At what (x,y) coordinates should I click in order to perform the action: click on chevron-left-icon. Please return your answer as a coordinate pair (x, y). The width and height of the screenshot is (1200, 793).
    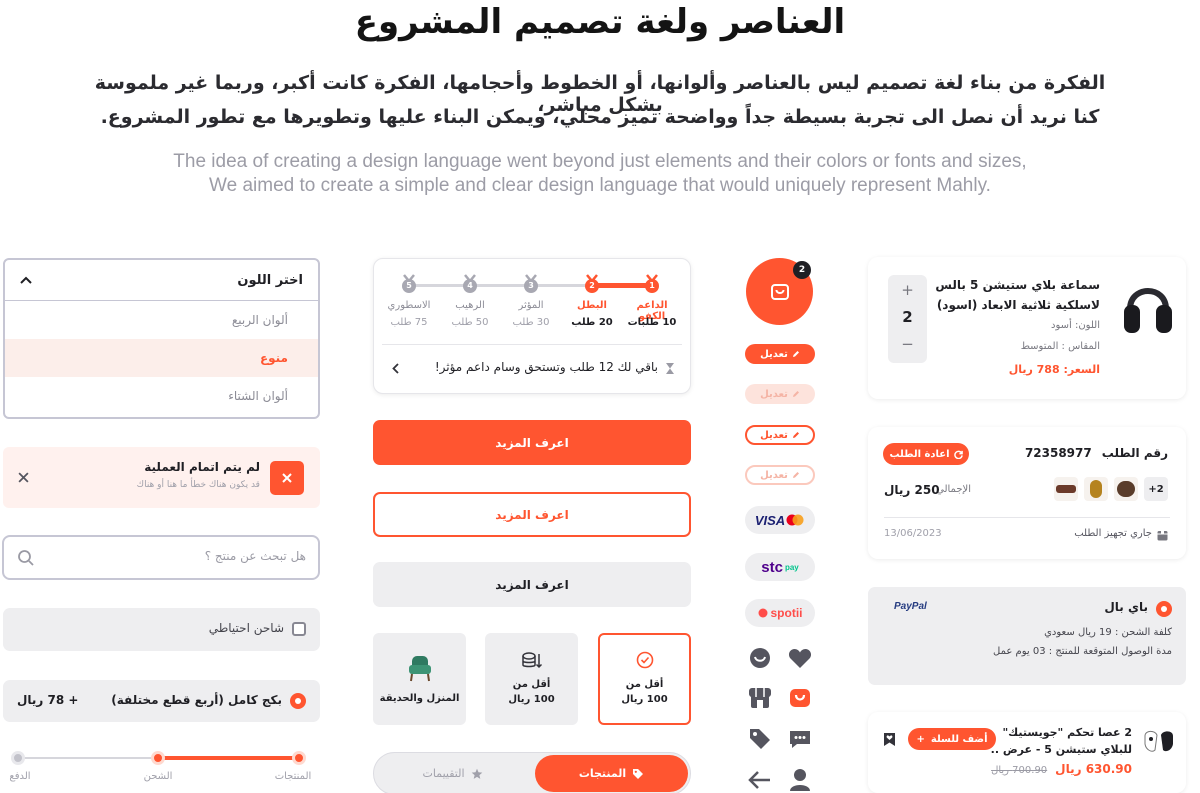
    Looking at the image, I should click on (395, 368).